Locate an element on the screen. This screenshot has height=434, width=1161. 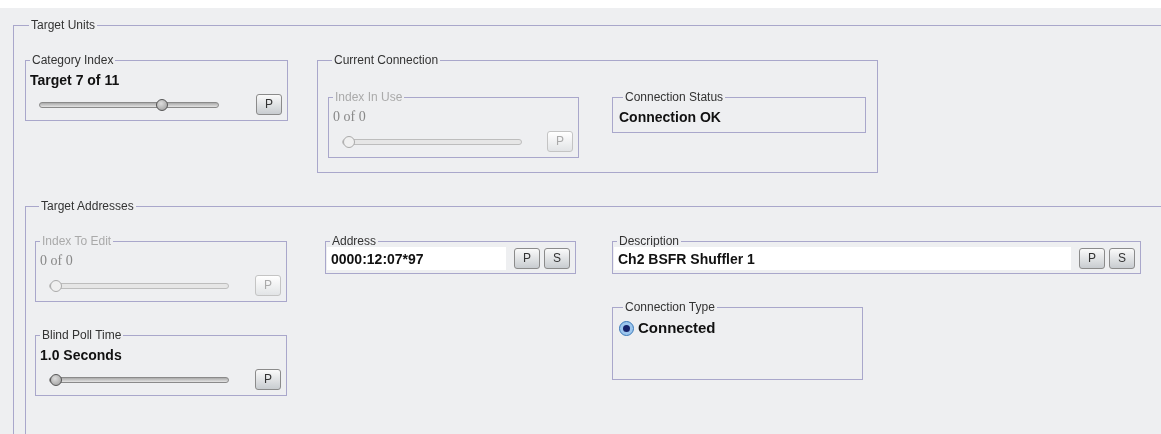
group-title: Blind Poll Time is located at coordinates (82, 335).